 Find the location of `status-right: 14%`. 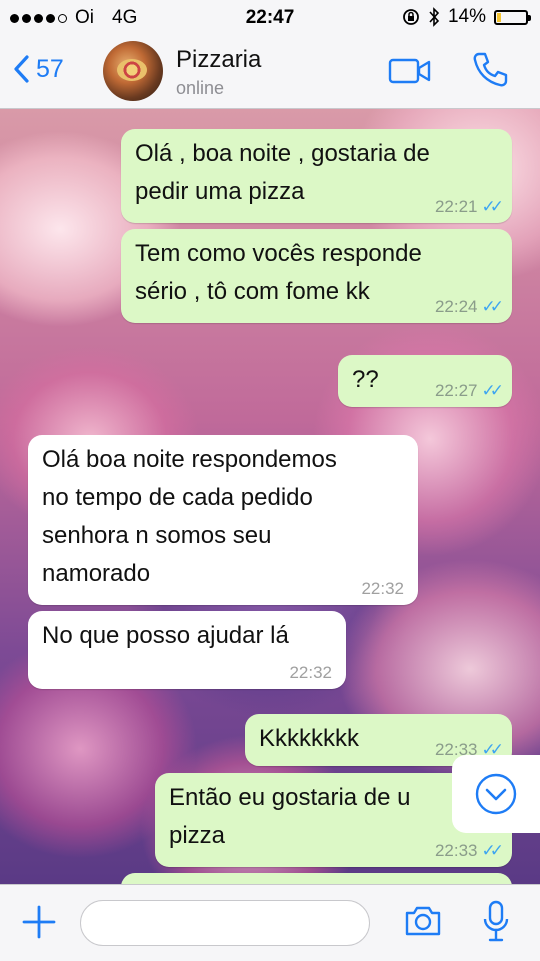

status-right: 14% is located at coordinates (466, 17).